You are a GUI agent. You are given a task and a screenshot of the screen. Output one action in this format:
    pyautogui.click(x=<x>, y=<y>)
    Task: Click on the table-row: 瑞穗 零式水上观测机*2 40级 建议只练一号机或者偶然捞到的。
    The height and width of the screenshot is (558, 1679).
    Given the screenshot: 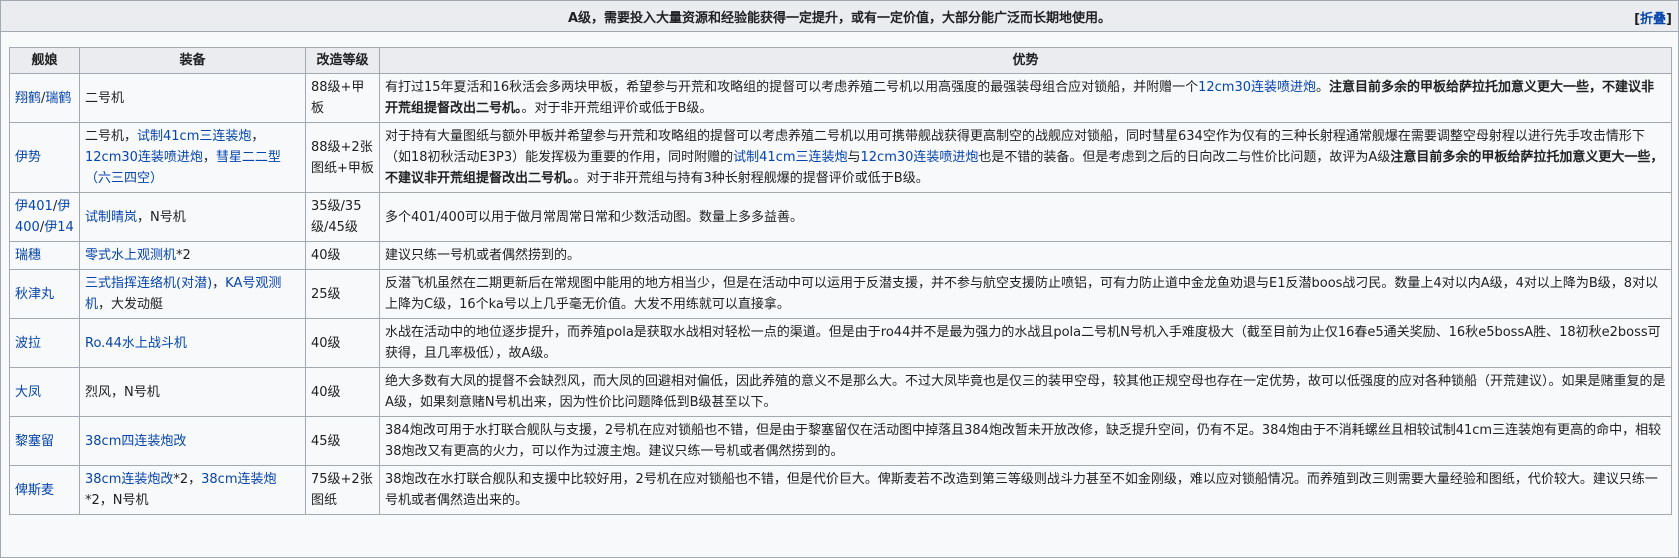 What is the action you would take?
    pyautogui.click(x=840, y=255)
    